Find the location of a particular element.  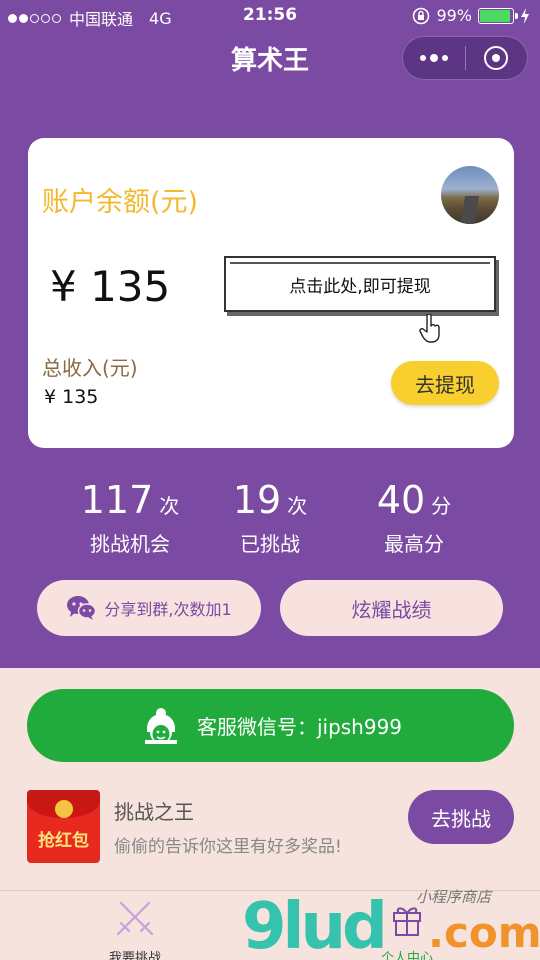

close-button is located at coordinates (496, 58).